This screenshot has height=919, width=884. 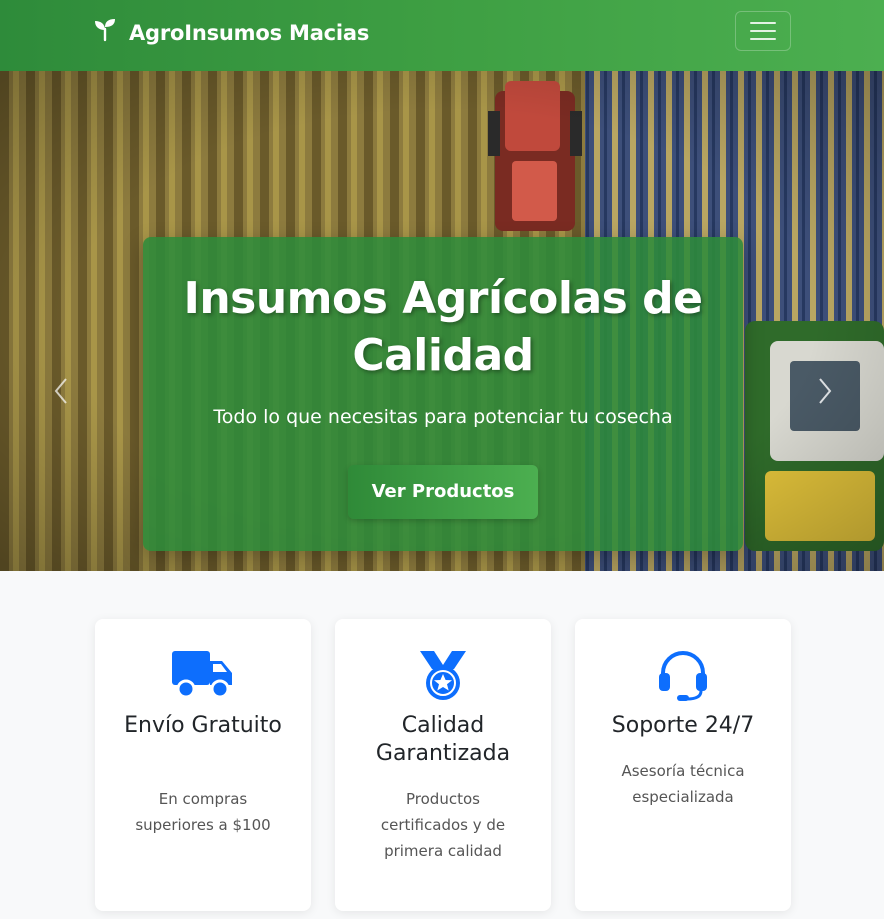 I want to click on headset-icon, so click(x=683, y=675).